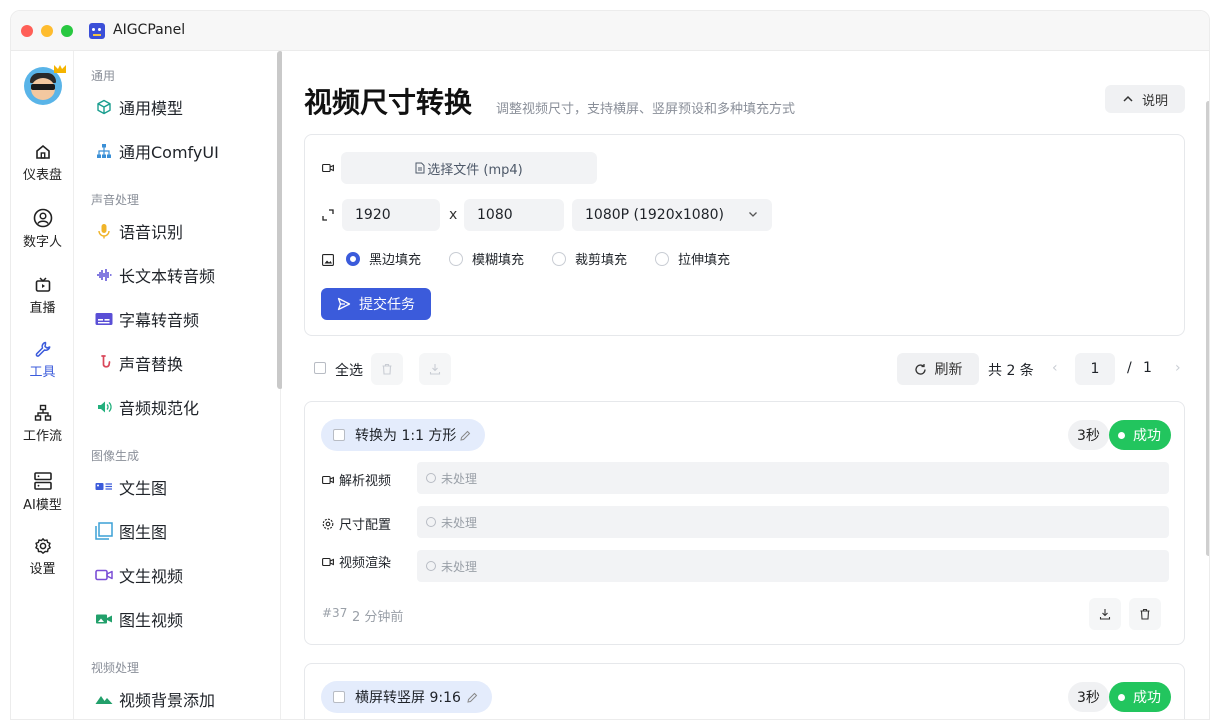 The width and height of the screenshot is (1220, 720). Describe the element at coordinates (42, 360) in the screenshot. I see `rail-item-tools: 工具` at that location.